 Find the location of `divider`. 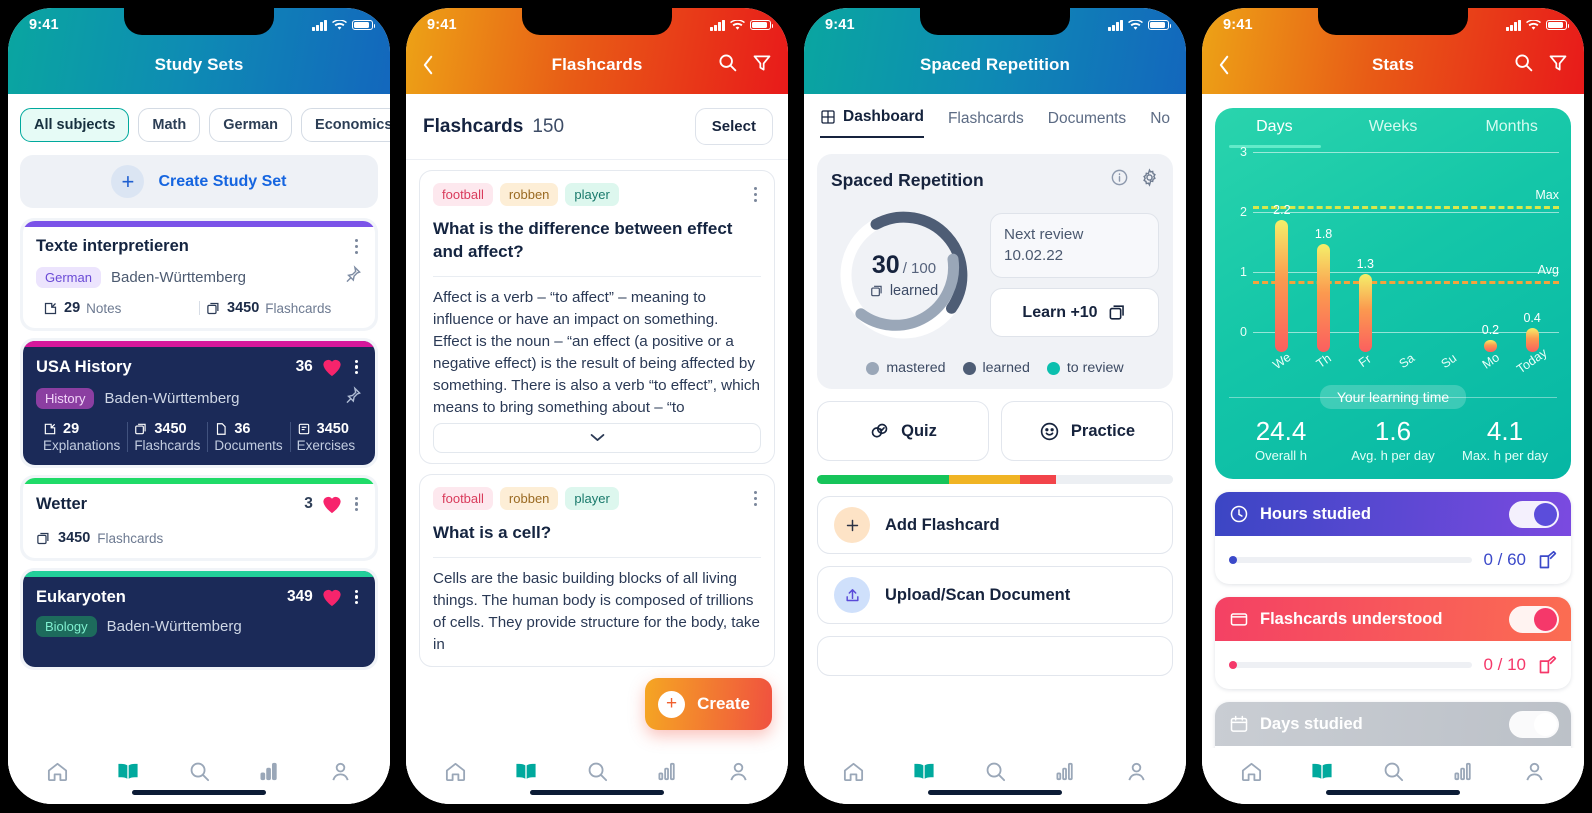

divider is located at coordinates (597, 276).